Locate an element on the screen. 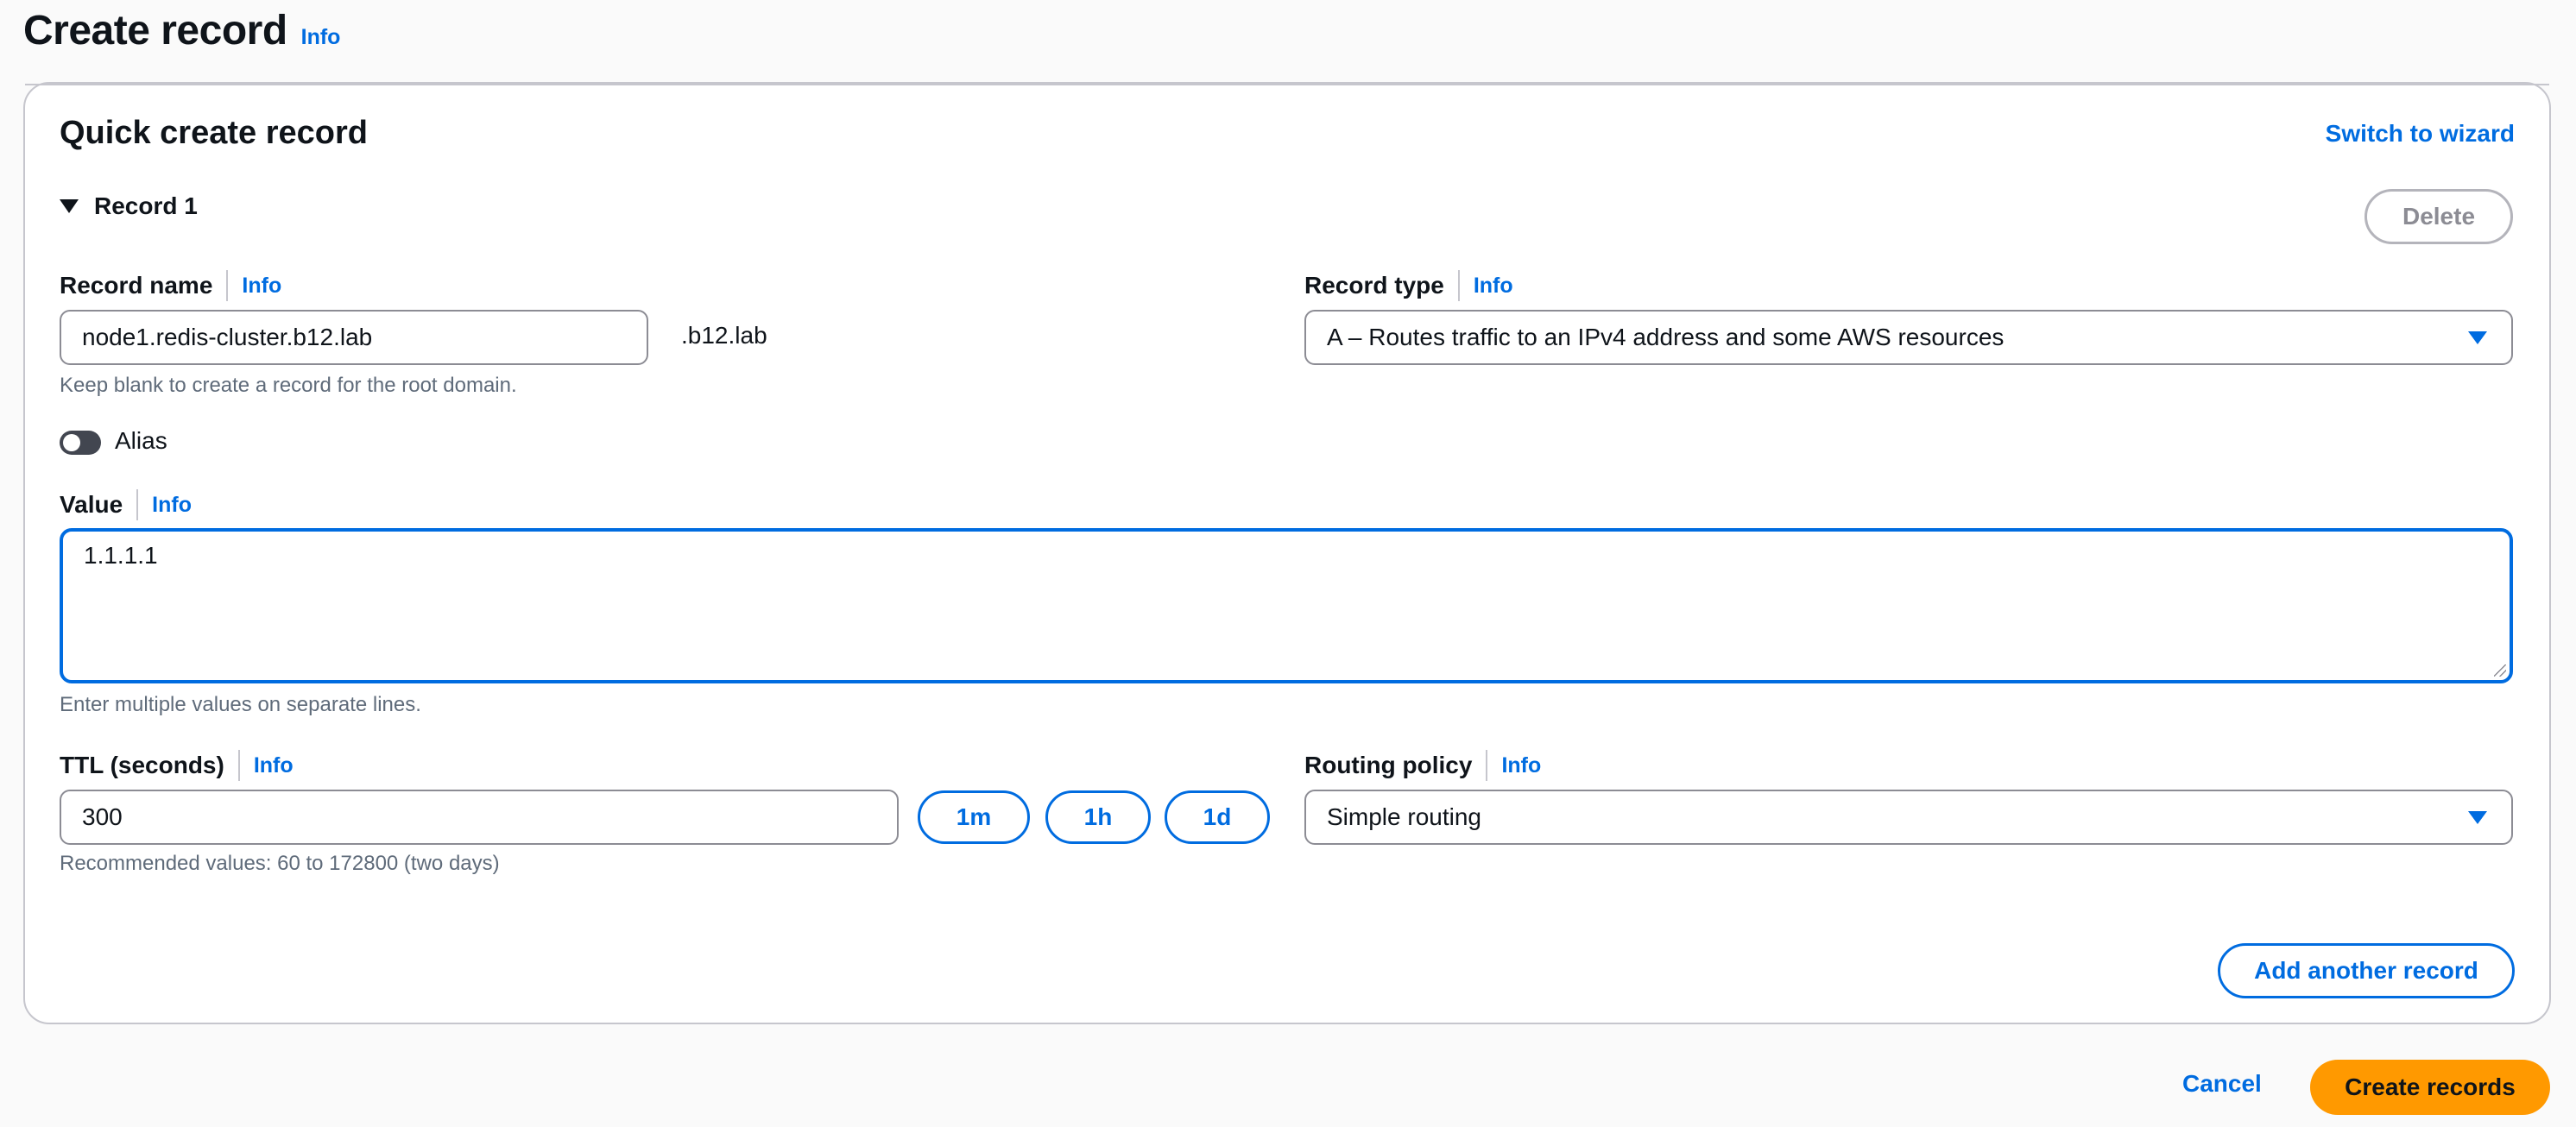 This screenshot has width=2576, height=1127. add-another-record-button: Add another record is located at coordinates (2366, 970).